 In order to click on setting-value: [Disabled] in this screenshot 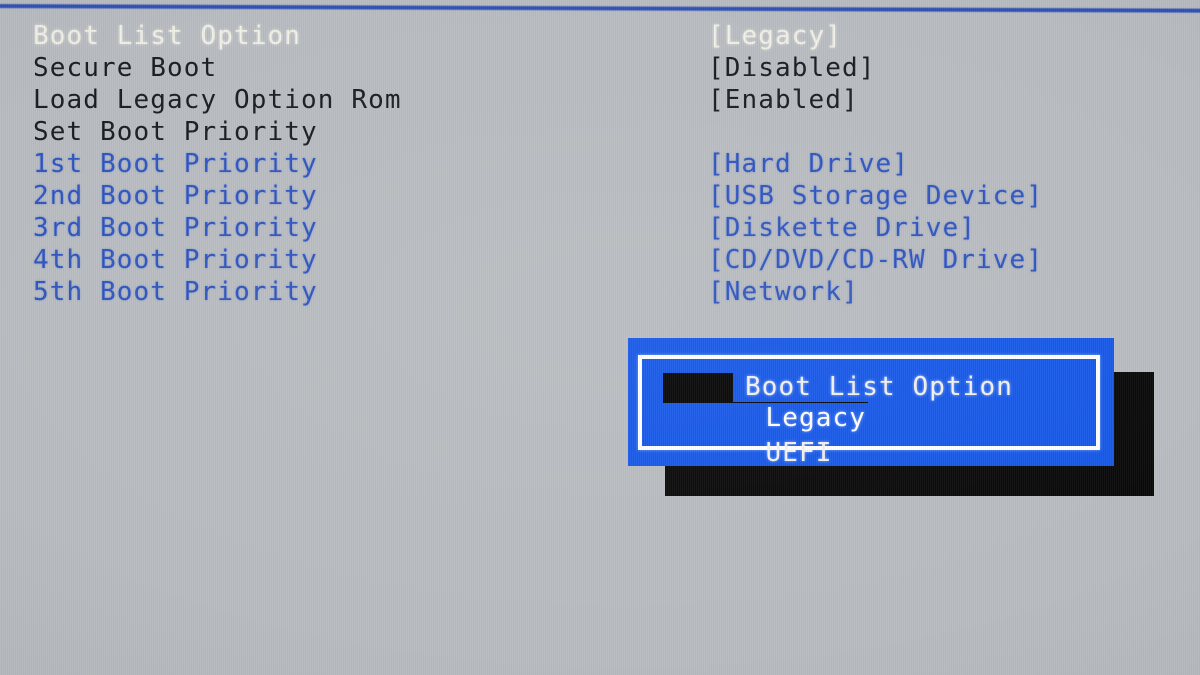, I will do `click(792, 68)`.